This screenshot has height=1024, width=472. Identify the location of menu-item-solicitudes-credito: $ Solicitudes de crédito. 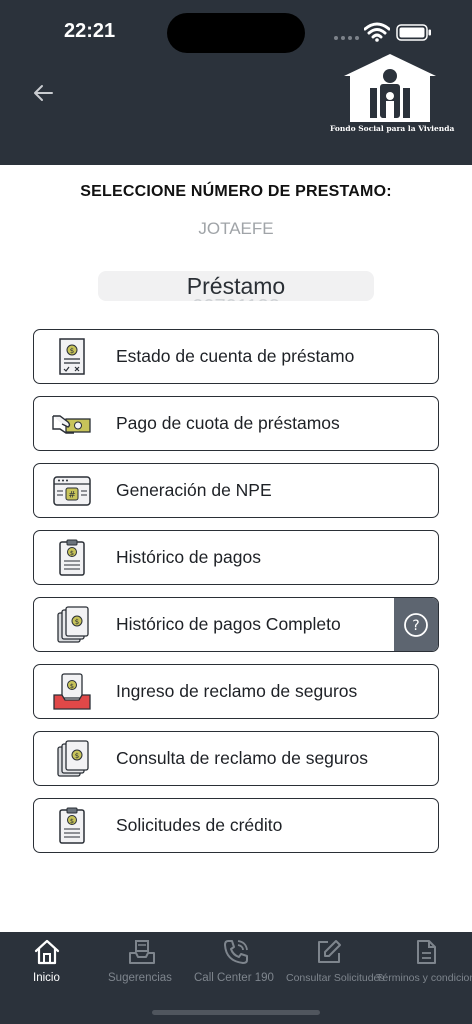
(236, 825).